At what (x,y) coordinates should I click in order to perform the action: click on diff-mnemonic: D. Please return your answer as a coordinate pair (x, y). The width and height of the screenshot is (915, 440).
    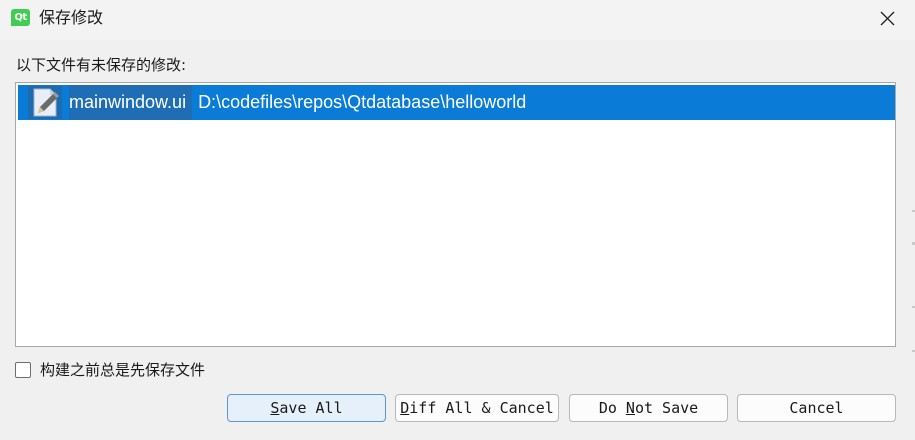
    Looking at the image, I should click on (405, 408).